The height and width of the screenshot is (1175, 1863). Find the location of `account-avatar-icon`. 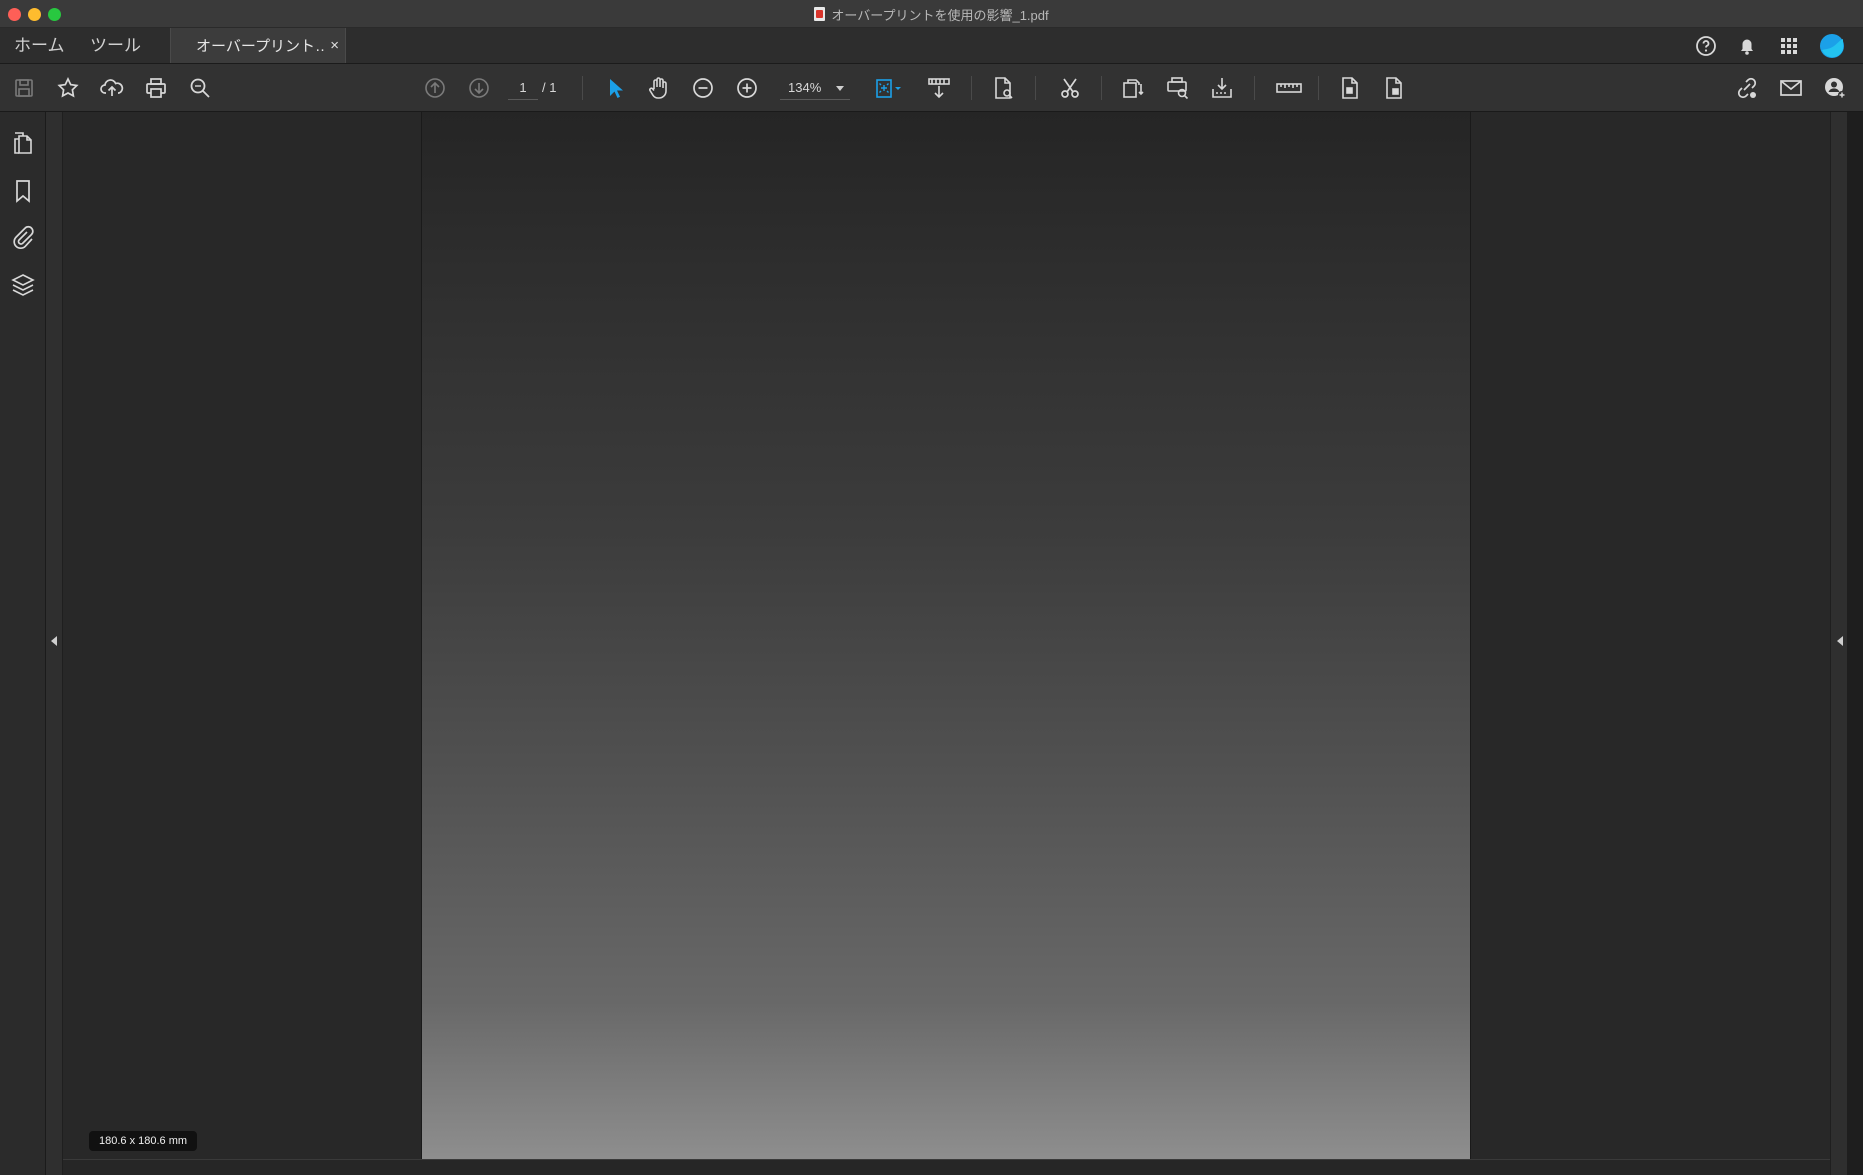

account-avatar-icon is located at coordinates (1832, 46).